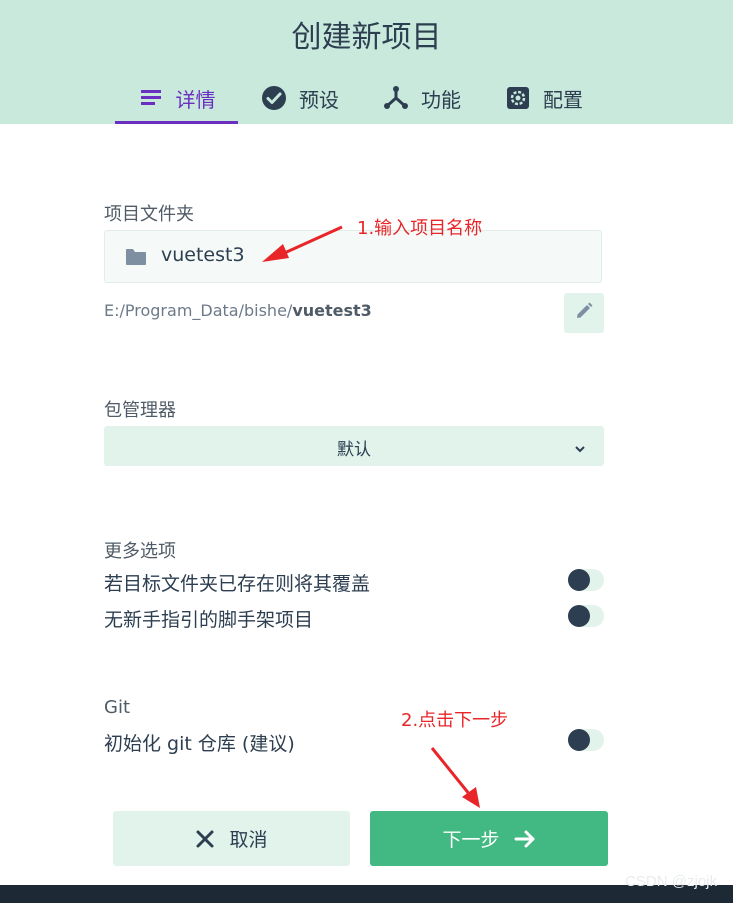 This screenshot has width=733, height=903. I want to click on annotation-step-2: 2.点击下一步, so click(455, 720).